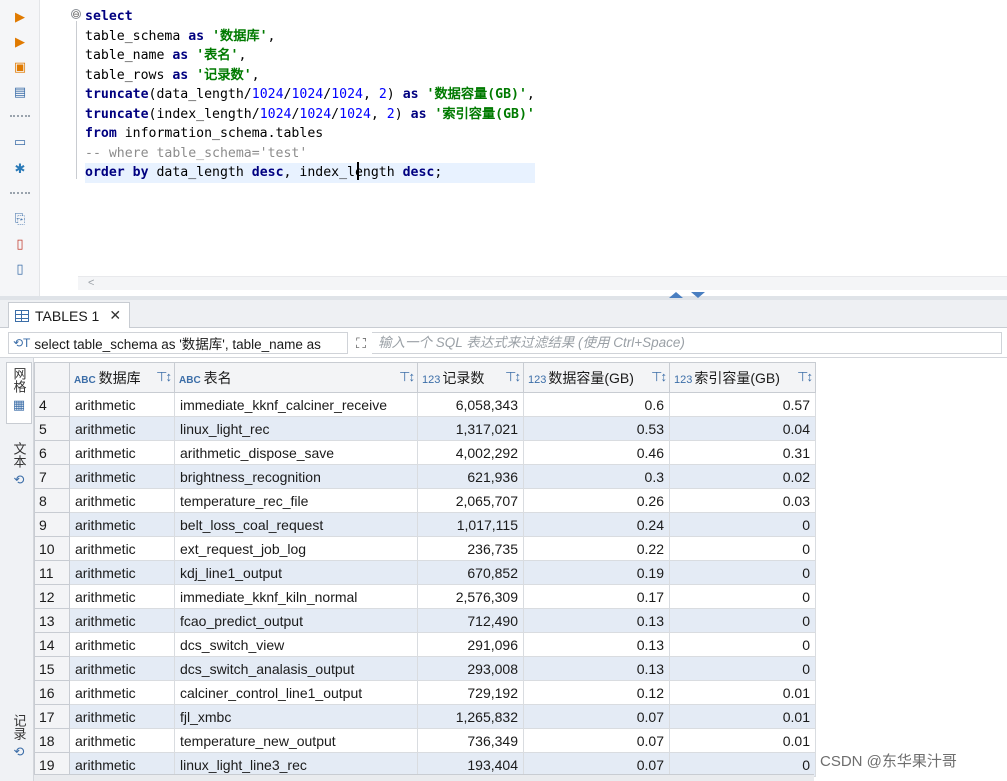 This screenshot has width=1007, height=781. What do you see at coordinates (596, 548) in the screenshot?
I see `table-cell: 0.22` at bounding box center [596, 548].